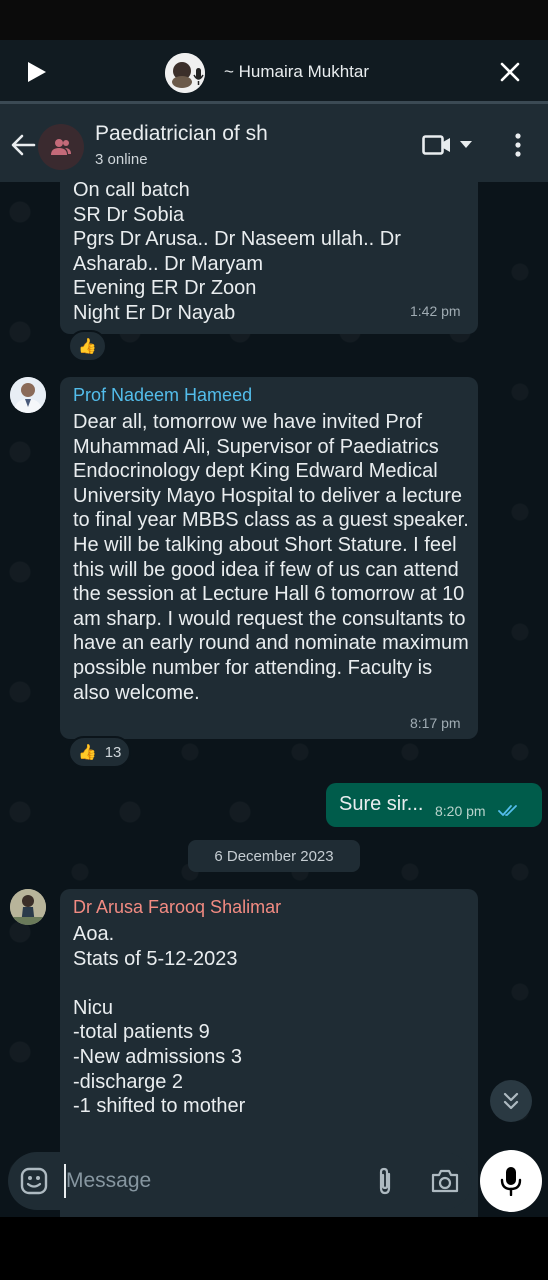 The image size is (548, 1280). Describe the element at coordinates (274, 143) in the screenshot. I see `chat-header: Paediatrician of sh 3 online` at that location.